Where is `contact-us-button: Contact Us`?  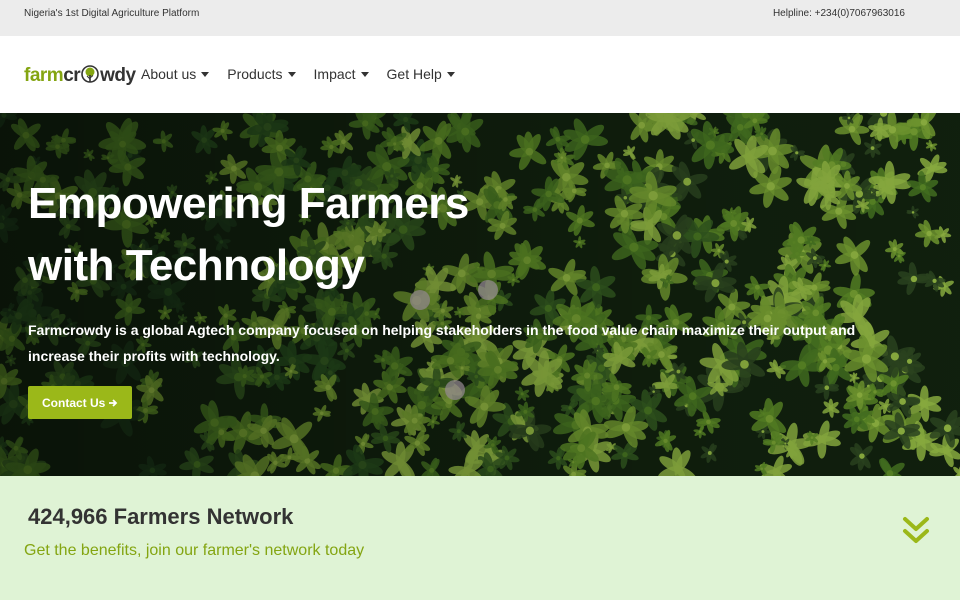
contact-us-button: Contact Us is located at coordinates (80, 402).